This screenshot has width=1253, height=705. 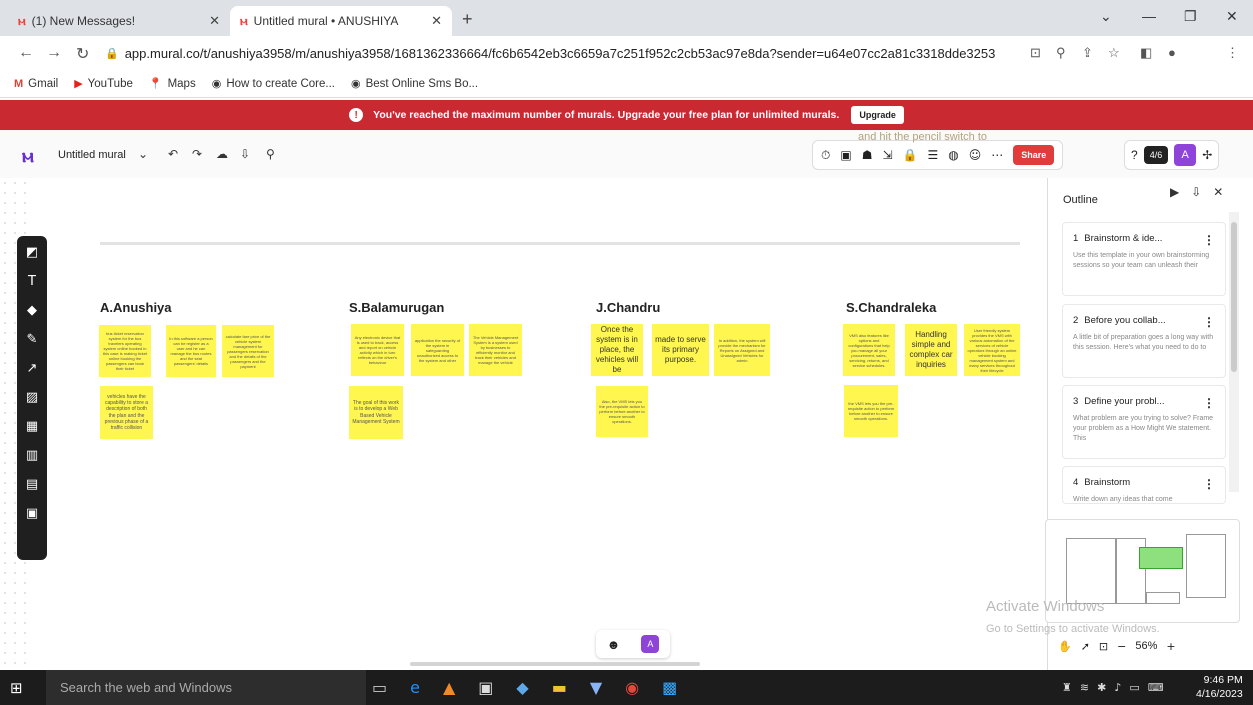 What do you see at coordinates (933, 155) in the screenshot?
I see `outline-icon: ☰` at bounding box center [933, 155].